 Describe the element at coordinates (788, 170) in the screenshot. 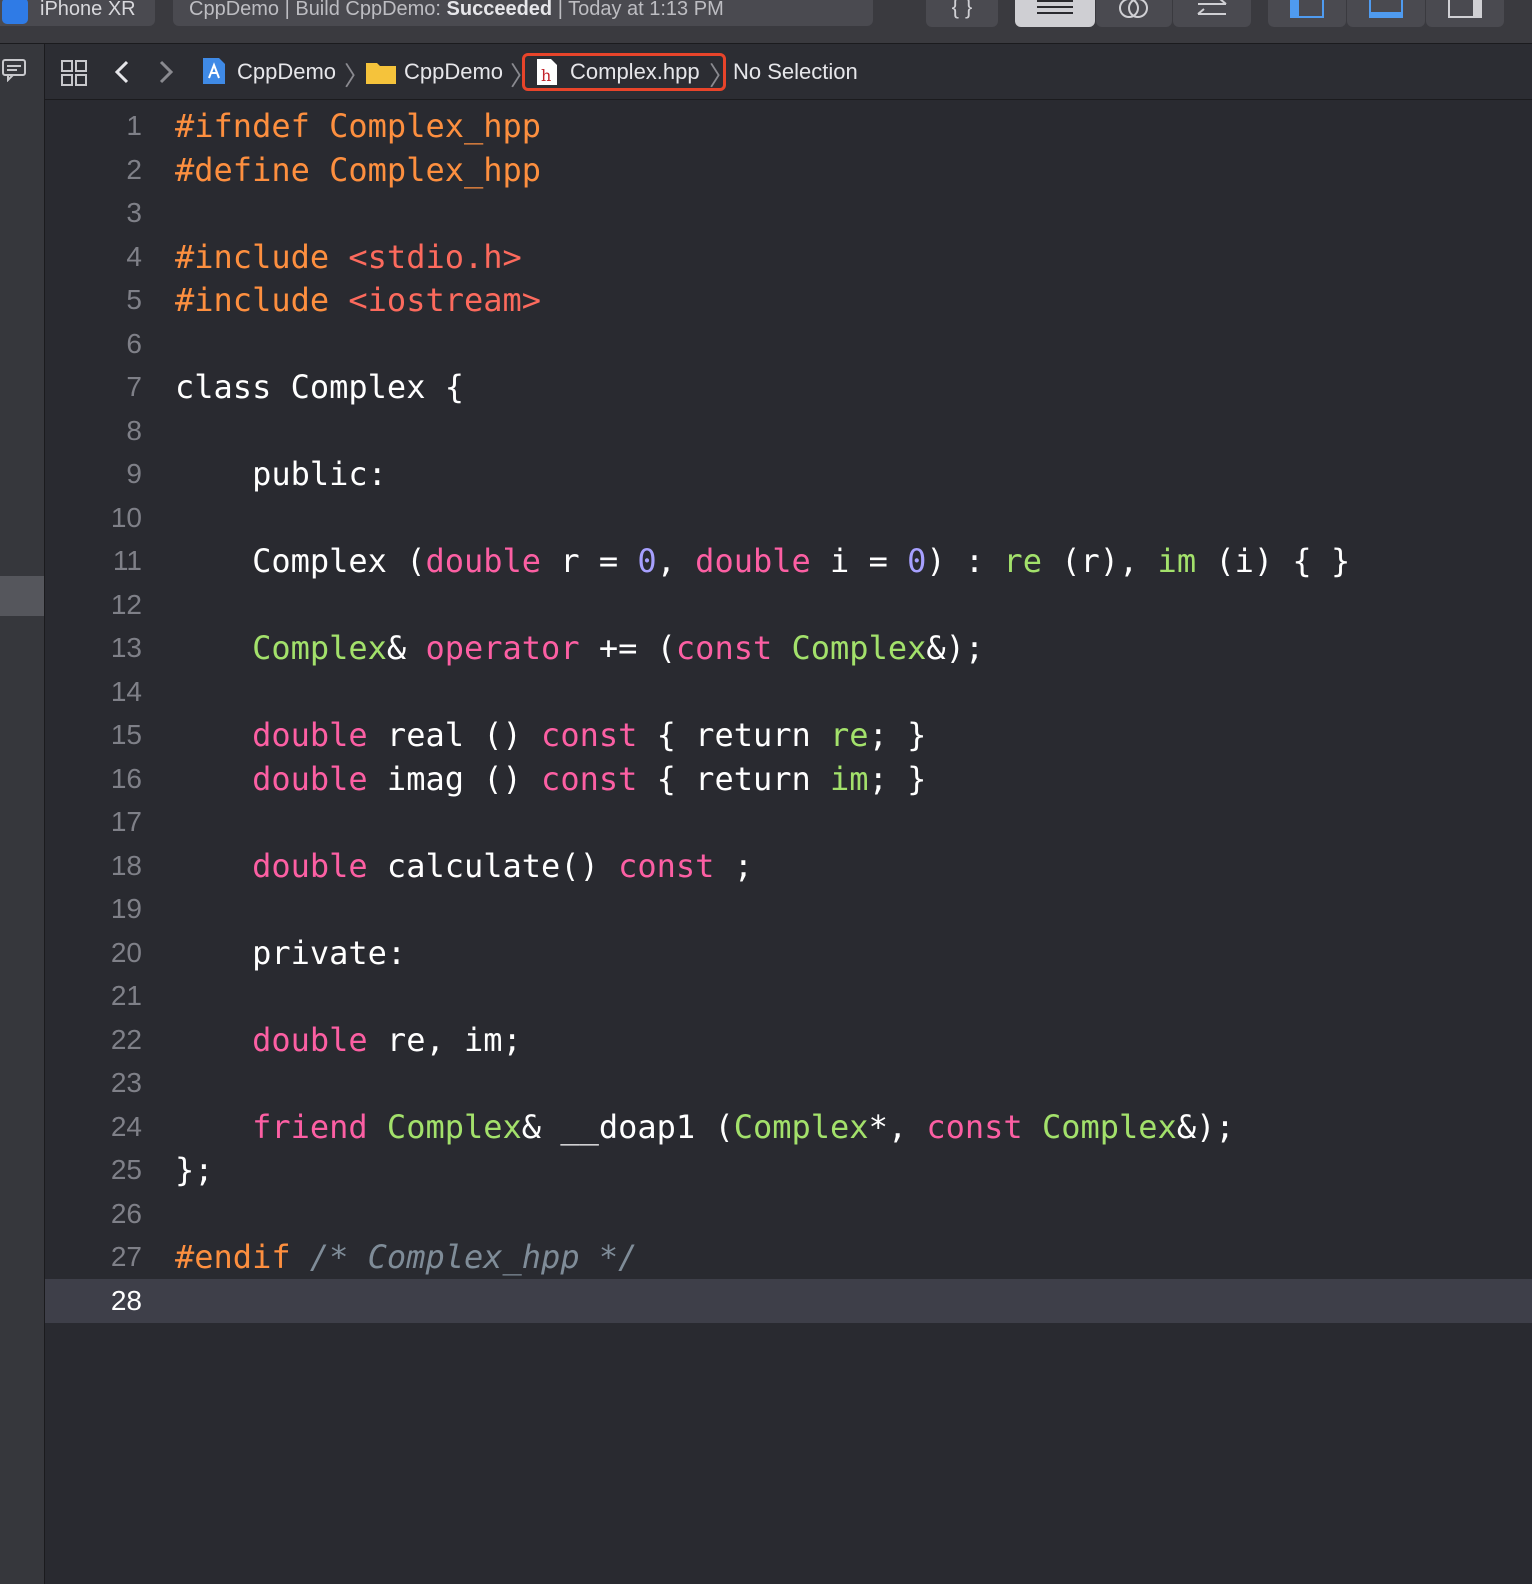

I see `code-line: 2 #define Complex_hpp` at that location.